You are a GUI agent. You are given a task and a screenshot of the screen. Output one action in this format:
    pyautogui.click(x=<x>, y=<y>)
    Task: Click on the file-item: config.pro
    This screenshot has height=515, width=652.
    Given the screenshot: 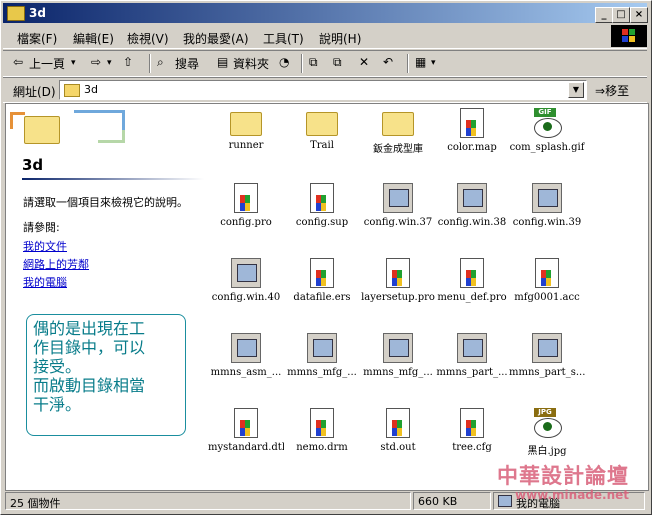 What is the action you would take?
    pyautogui.click(x=246, y=205)
    